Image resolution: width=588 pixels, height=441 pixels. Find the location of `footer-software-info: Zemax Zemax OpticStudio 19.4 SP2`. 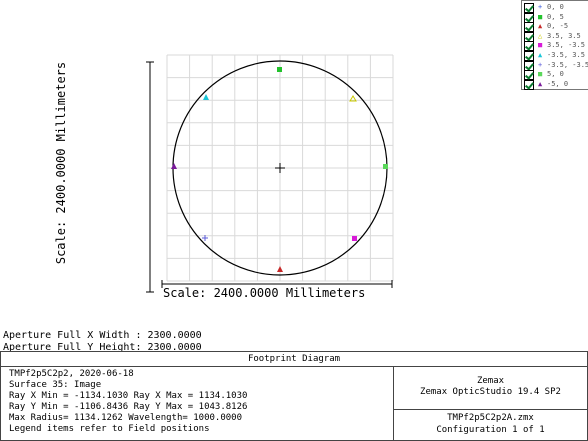

footer-software-info: Zemax Zemax OpticStudio 19.4 SP2 is located at coordinates (490, 388).